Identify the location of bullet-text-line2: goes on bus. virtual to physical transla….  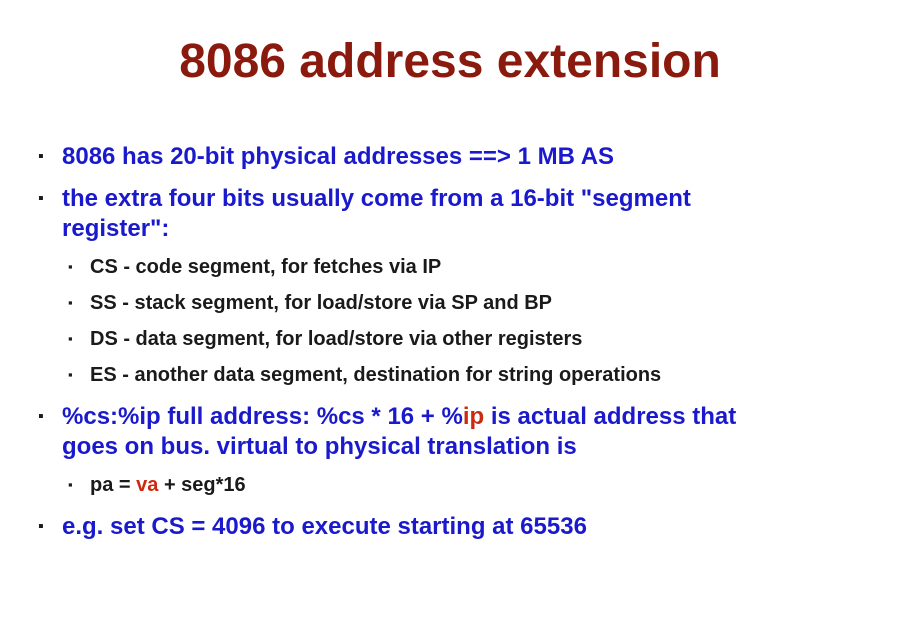
(319, 446).